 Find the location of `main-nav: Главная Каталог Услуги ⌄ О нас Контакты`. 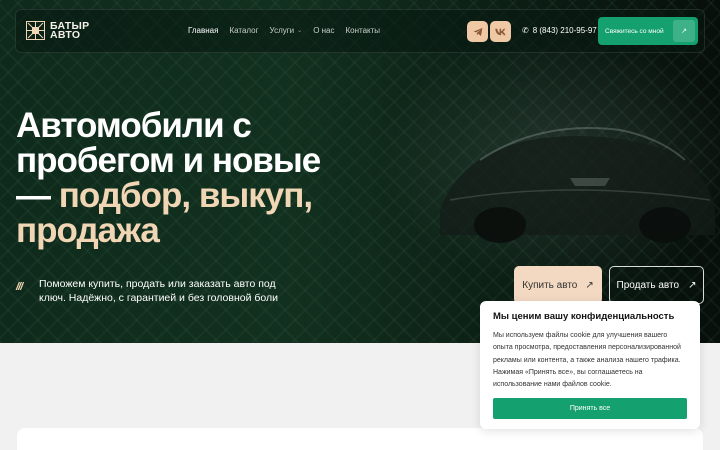

main-nav: Главная Каталог Услуги ⌄ О нас Контакты is located at coordinates (284, 30).